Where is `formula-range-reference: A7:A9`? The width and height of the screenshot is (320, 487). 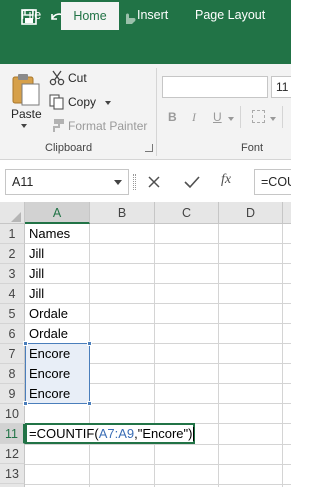
formula-range-reference: A7:A9 is located at coordinates (116, 433).